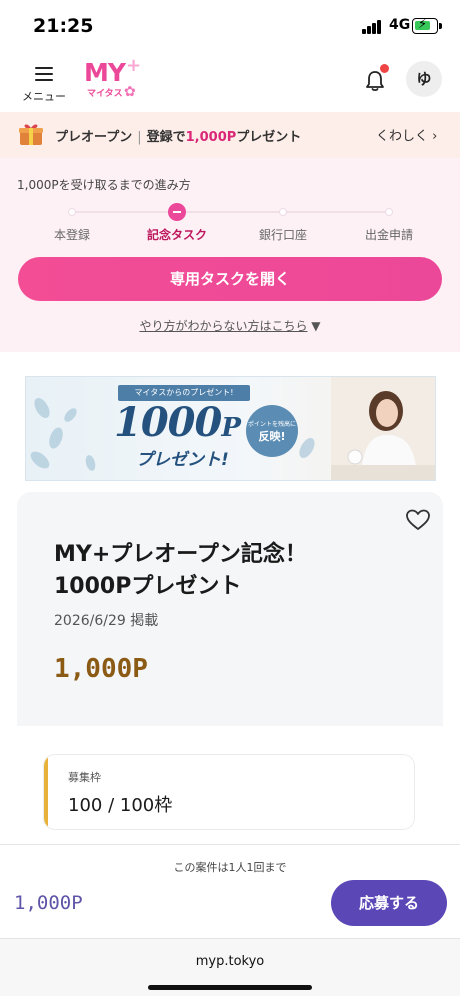 The width and height of the screenshot is (460, 996). What do you see at coordinates (389, 235) in the screenshot?
I see `step-label-withdraw: 出金申請` at bounding box center [389, 235].